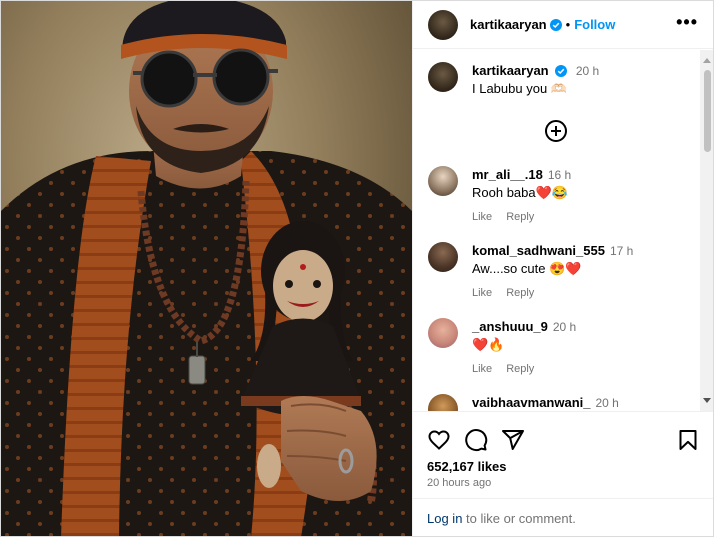  What do you see at coordinates (443, 77) in the screenshot?
I see `caption-avatar` at bounding box center [443, 77].